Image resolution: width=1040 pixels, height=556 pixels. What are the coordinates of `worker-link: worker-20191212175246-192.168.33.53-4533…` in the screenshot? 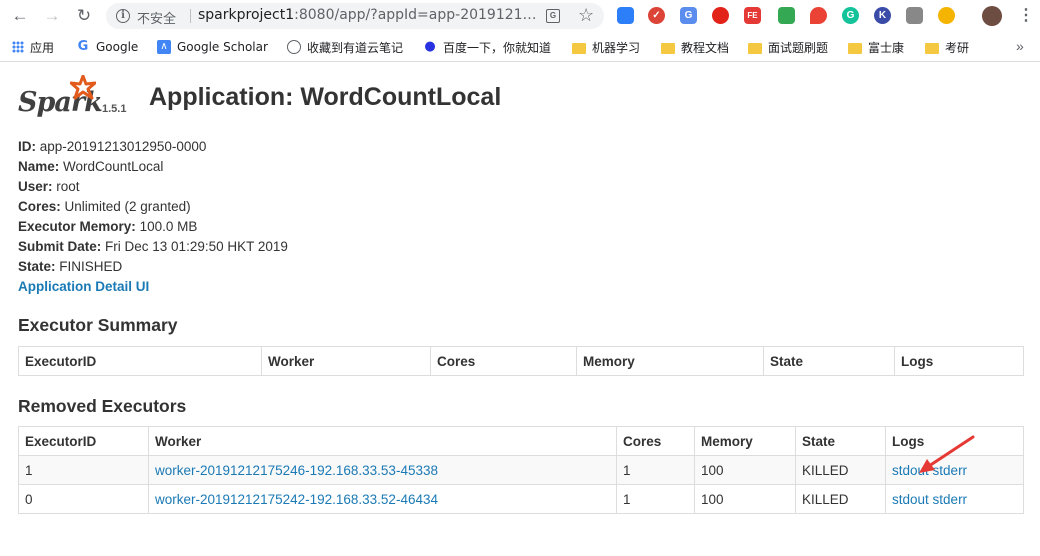 It's located at (296, 470).